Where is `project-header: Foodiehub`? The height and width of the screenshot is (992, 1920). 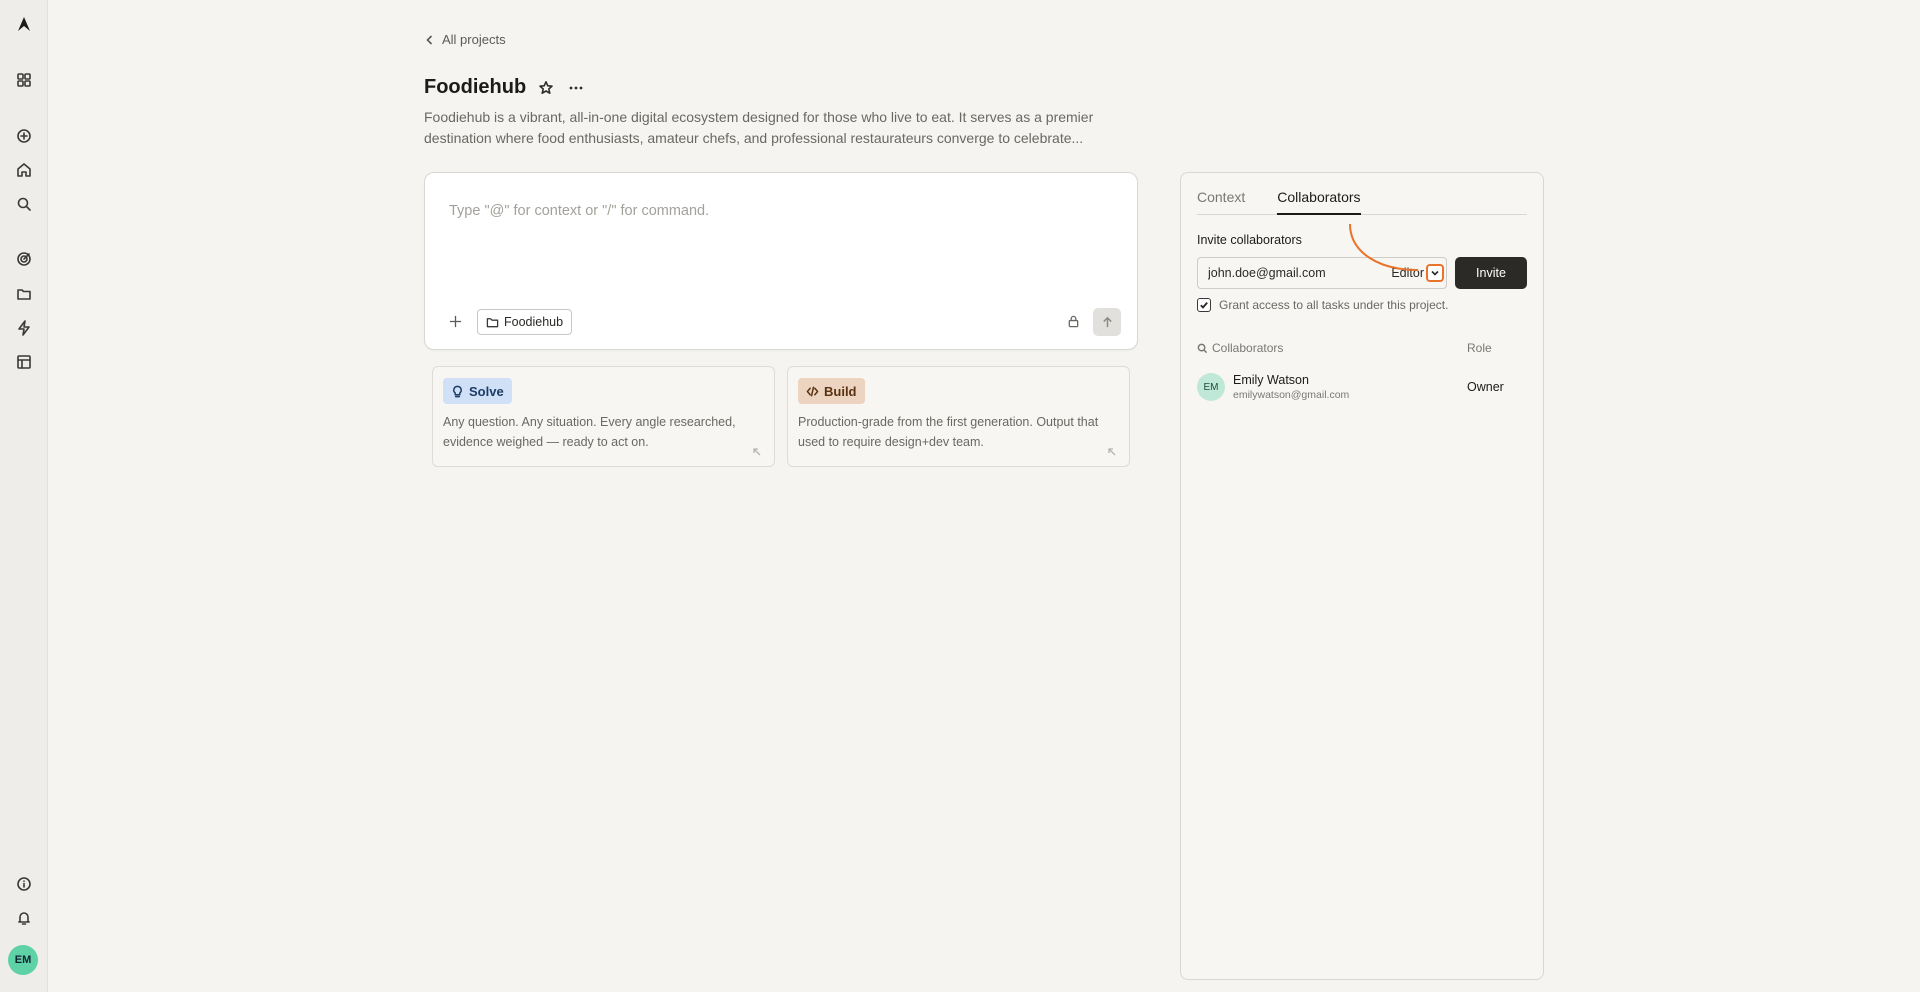
project-header: Foodiehub is located at coordinates (505, 87).